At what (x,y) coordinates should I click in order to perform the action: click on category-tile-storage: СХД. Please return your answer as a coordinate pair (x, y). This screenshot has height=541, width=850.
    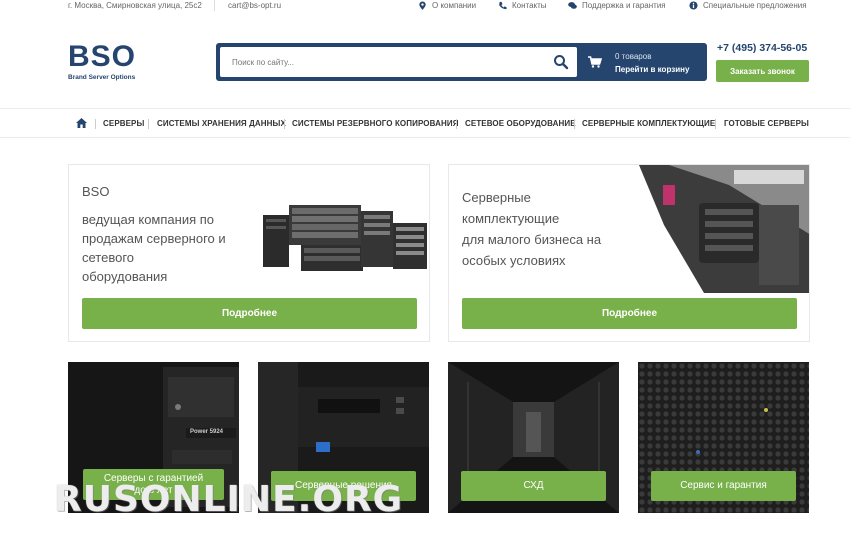
    Looking at the image, I should click on (533, 437).